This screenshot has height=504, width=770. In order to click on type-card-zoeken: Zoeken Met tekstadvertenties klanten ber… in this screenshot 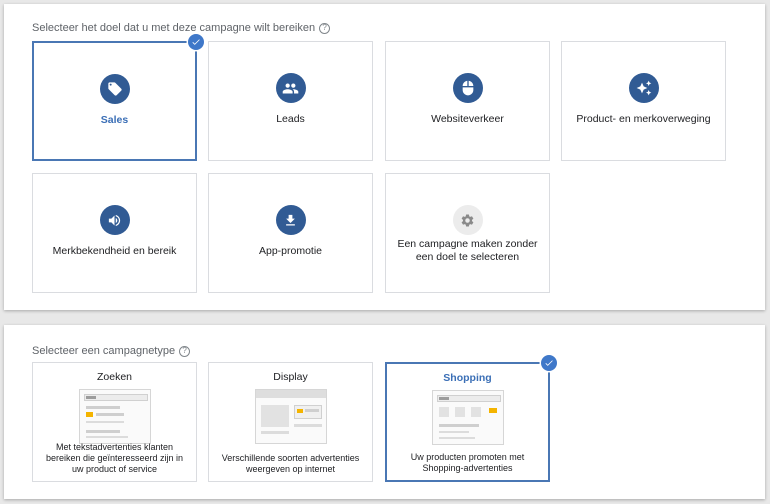, I will do `click(114, 422)`.